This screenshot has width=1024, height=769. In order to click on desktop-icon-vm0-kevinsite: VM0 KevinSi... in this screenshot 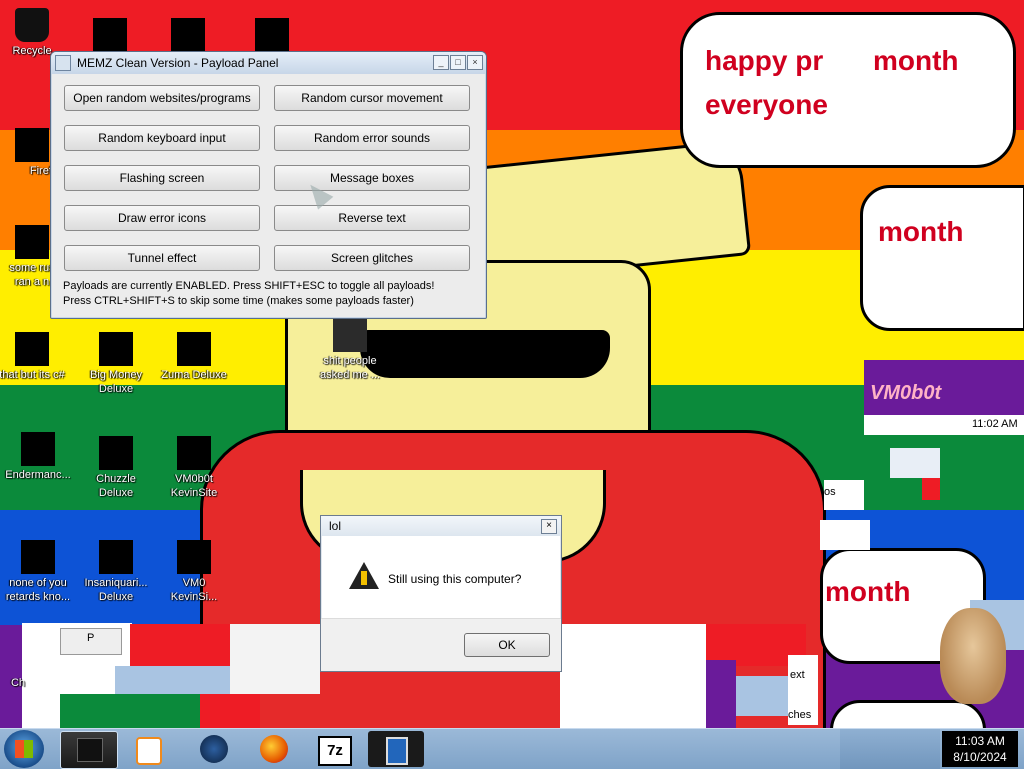, I will do `click(194, 572)`.